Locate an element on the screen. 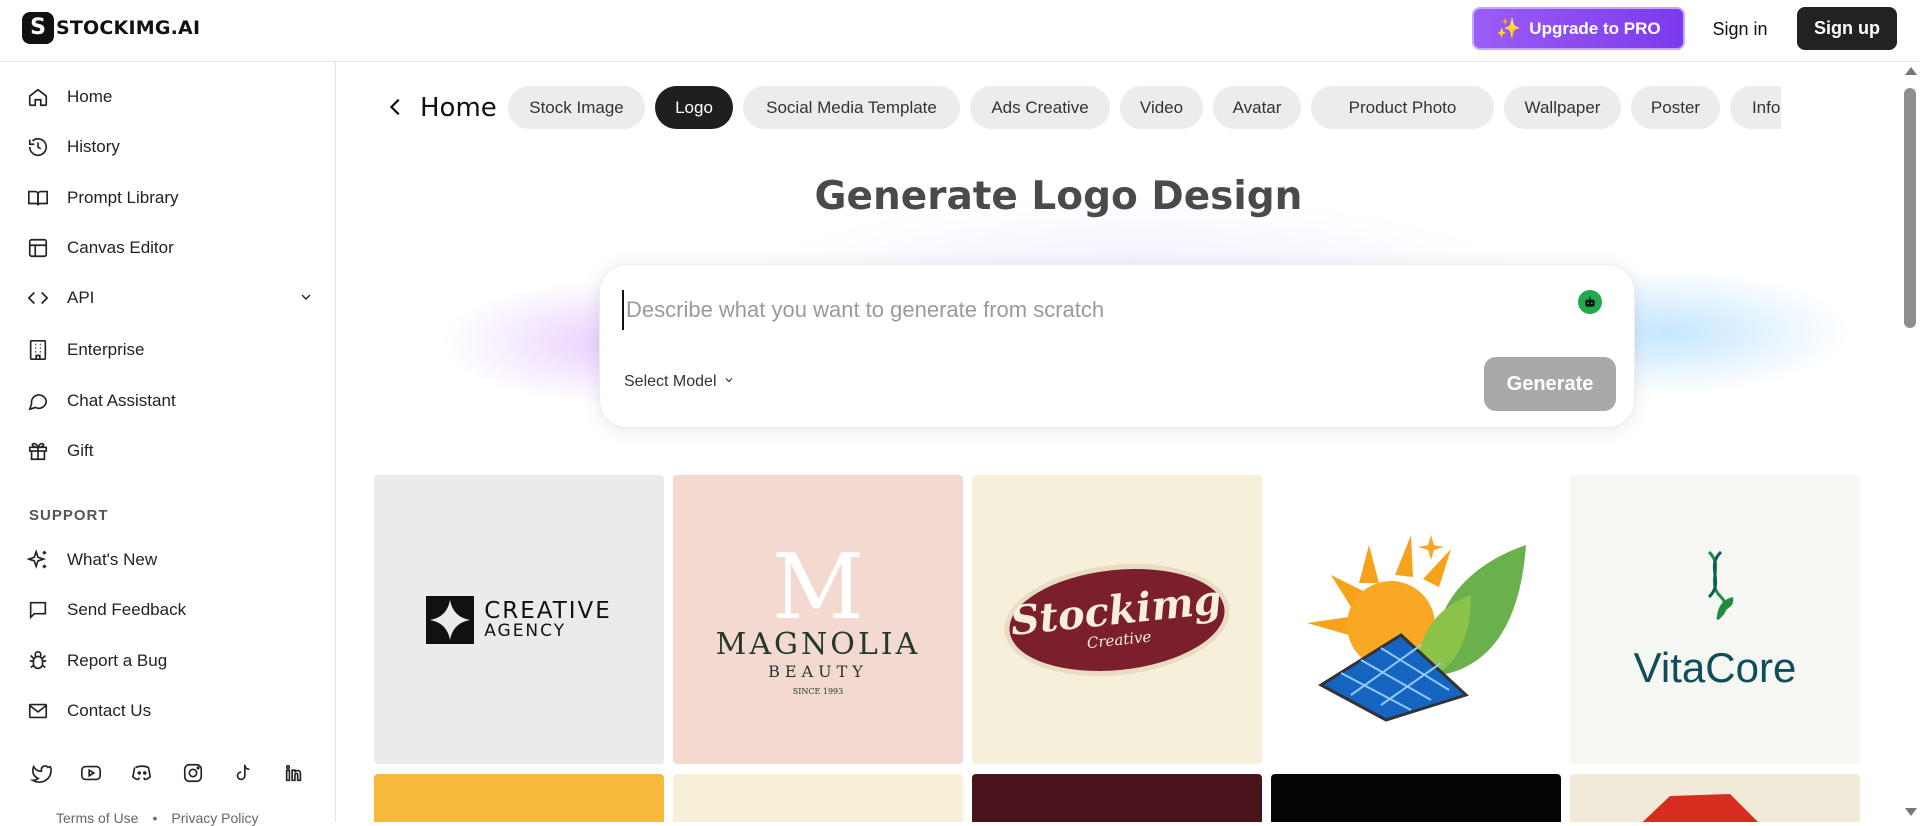 The width and height of the screenshot is (1920, 826). sidebar-item-report-bug: Report a Bug is located at coordinates (169, 661).